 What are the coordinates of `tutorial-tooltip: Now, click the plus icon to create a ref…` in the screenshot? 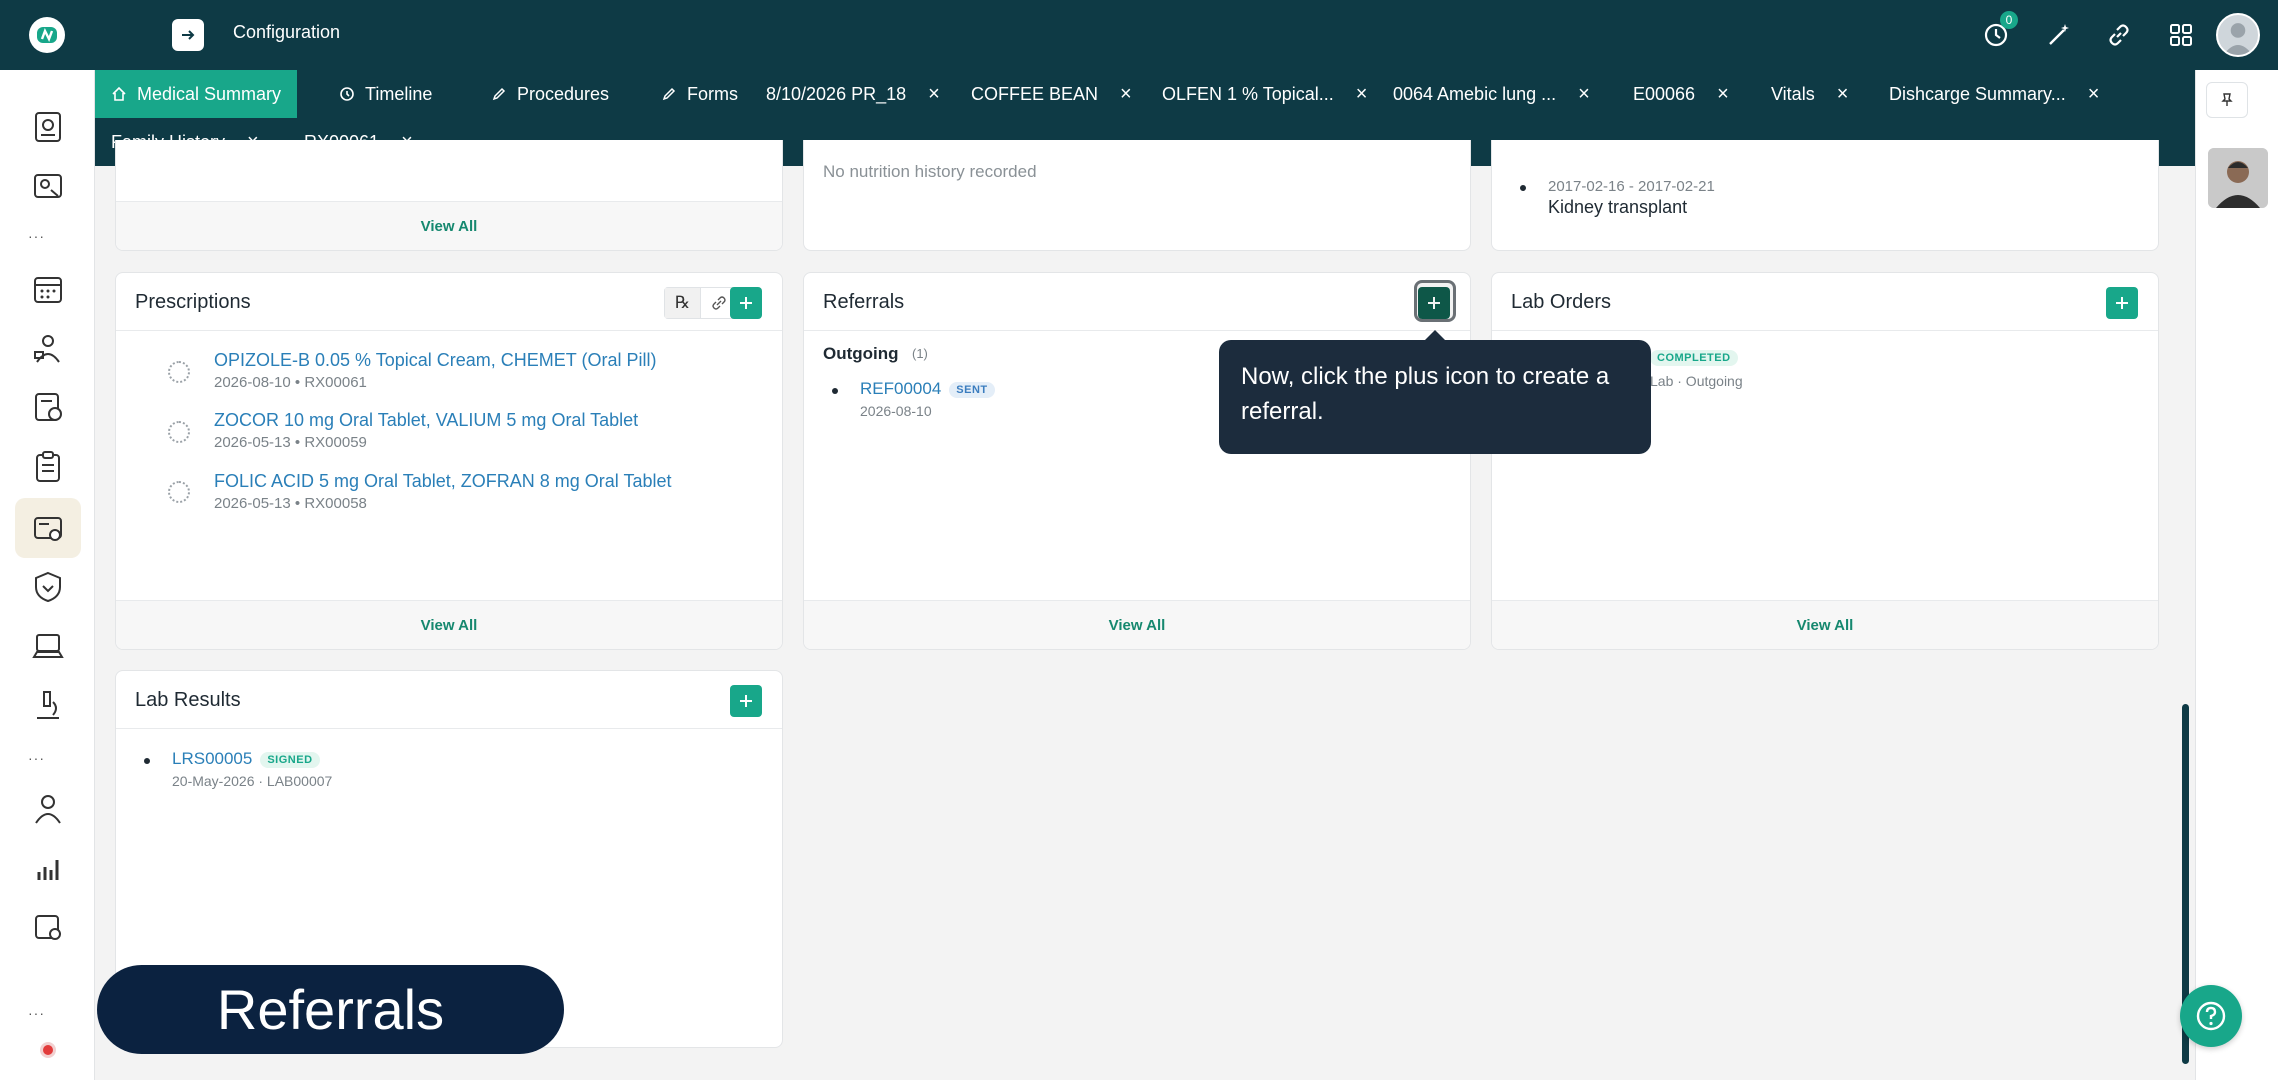 It's located at (1435, 397).